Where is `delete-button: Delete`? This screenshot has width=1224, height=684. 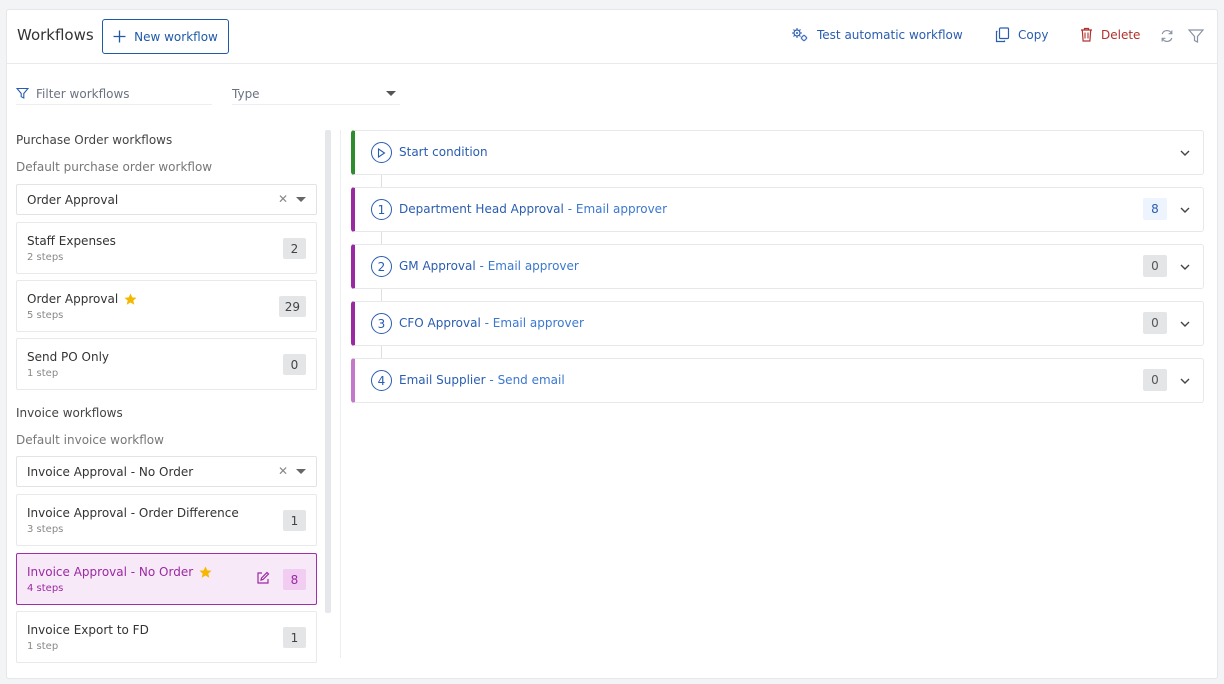
delete-button: Delete is located at coordinates (1110, 34).